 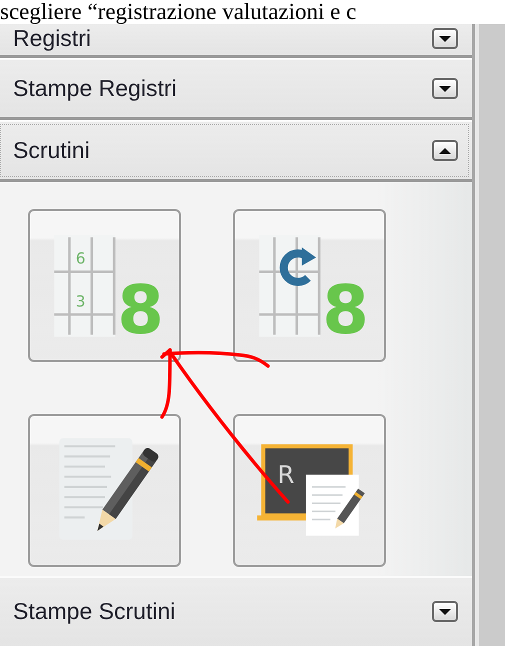 What do you see at coordinates (52, 38) in the screenshot?
I see `section-title: Registri` at bounding box center [52, 38].